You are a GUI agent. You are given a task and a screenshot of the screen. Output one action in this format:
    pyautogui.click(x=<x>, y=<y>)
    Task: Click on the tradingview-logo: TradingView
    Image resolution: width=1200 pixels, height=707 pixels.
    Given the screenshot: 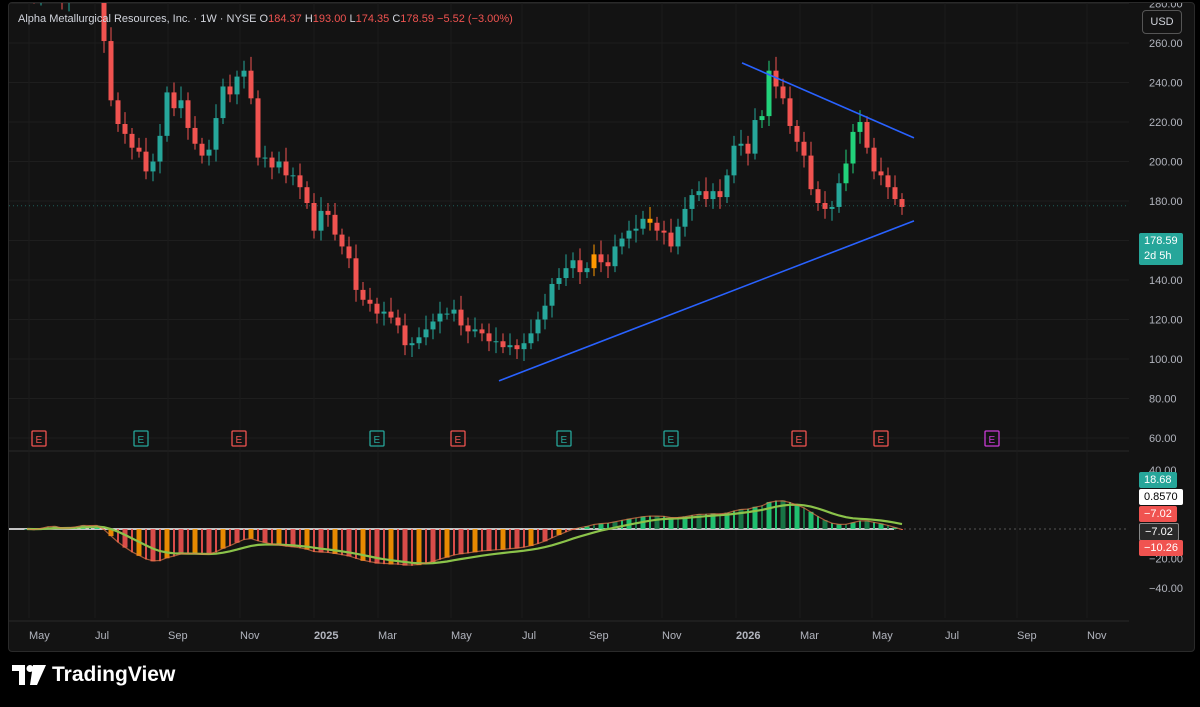 What is the action you would take?
    pyautogui.click(x=93, y=675)
    